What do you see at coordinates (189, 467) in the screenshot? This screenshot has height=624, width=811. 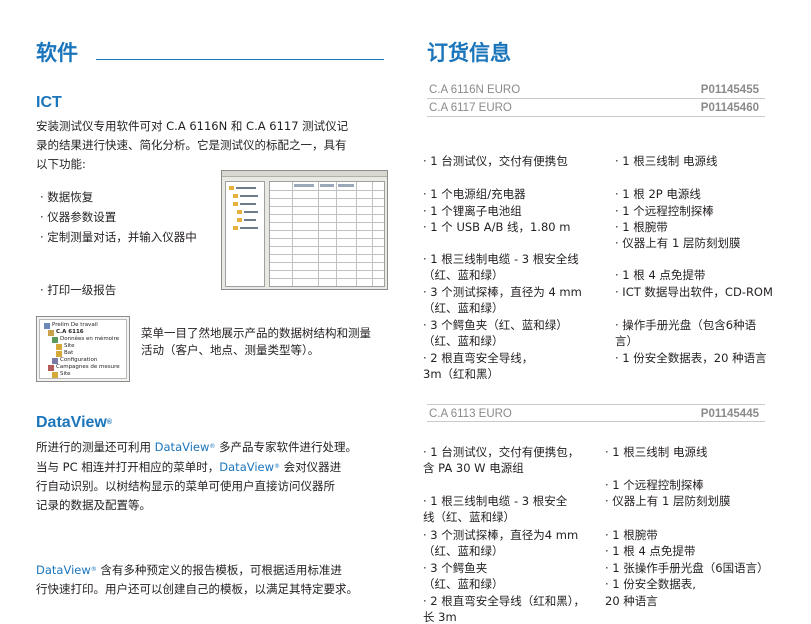 I see `para-line: 当与 PC 相连并打开相应的菜单时，DataView® 会对仪器进` at bounding box center [189, 467].